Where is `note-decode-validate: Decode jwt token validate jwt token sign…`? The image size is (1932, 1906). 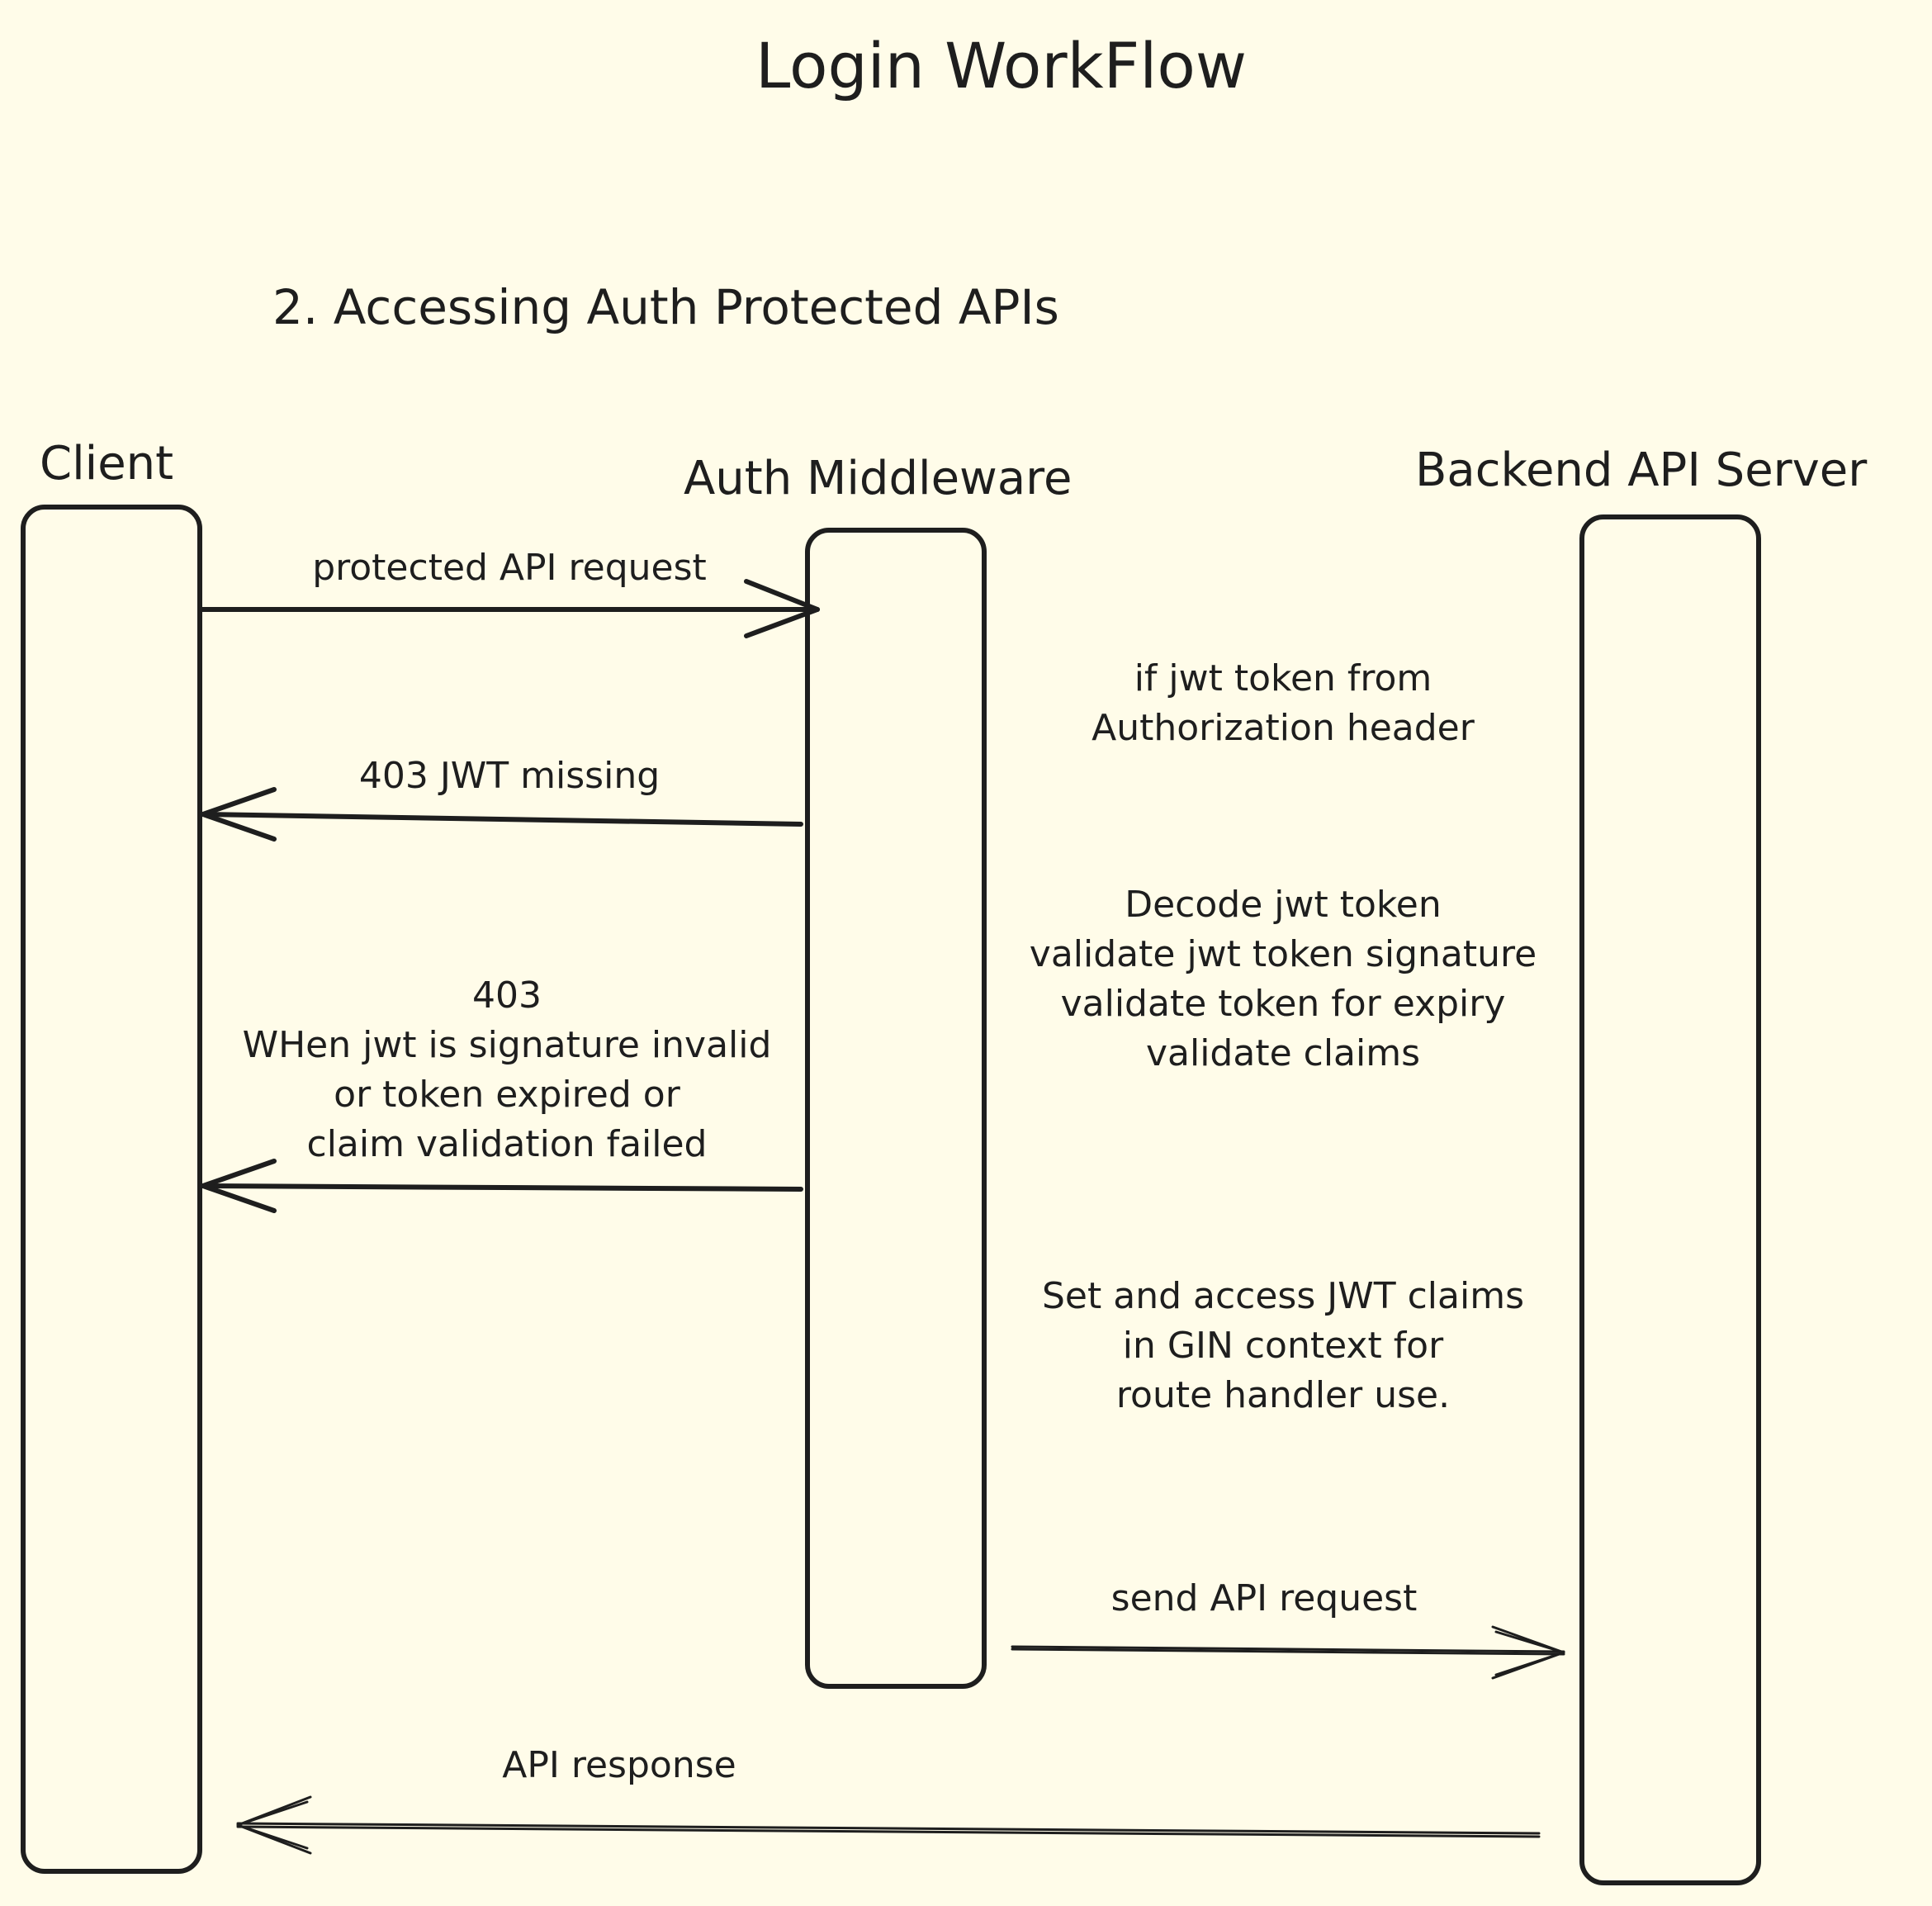 note-decode-validate: Decode jwt token validate jwt token sign… is located at coordinates (1283, 979).